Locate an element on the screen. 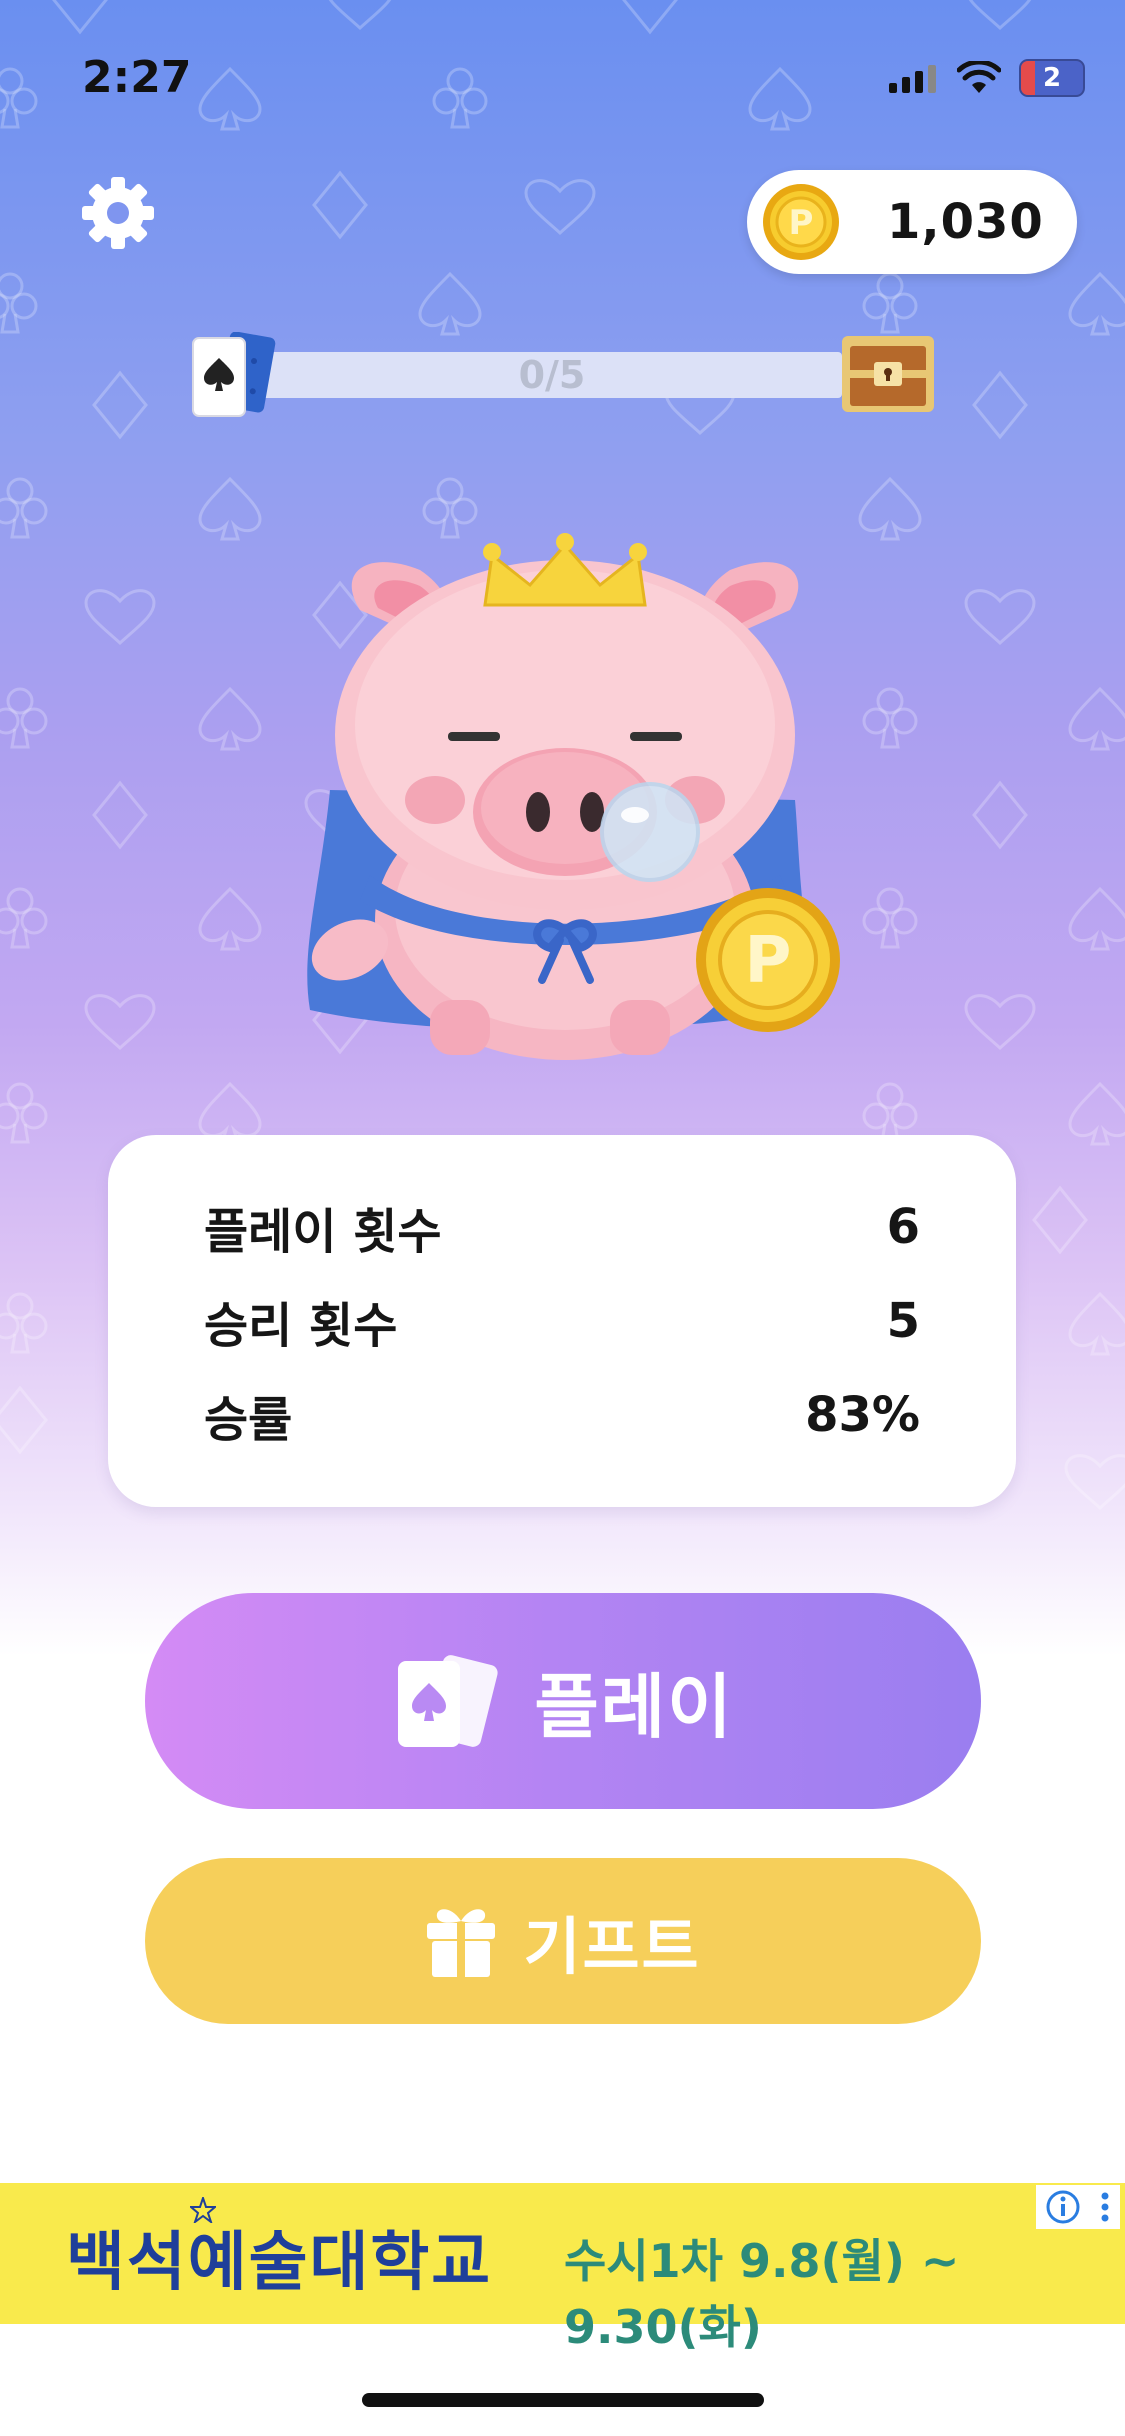 Image resolution: width=1125 pixels, height=2436 pixels. ad-dates: 수시1차 9.8(월) ~ 9.30(화) is located at coordinates (762, 2294).